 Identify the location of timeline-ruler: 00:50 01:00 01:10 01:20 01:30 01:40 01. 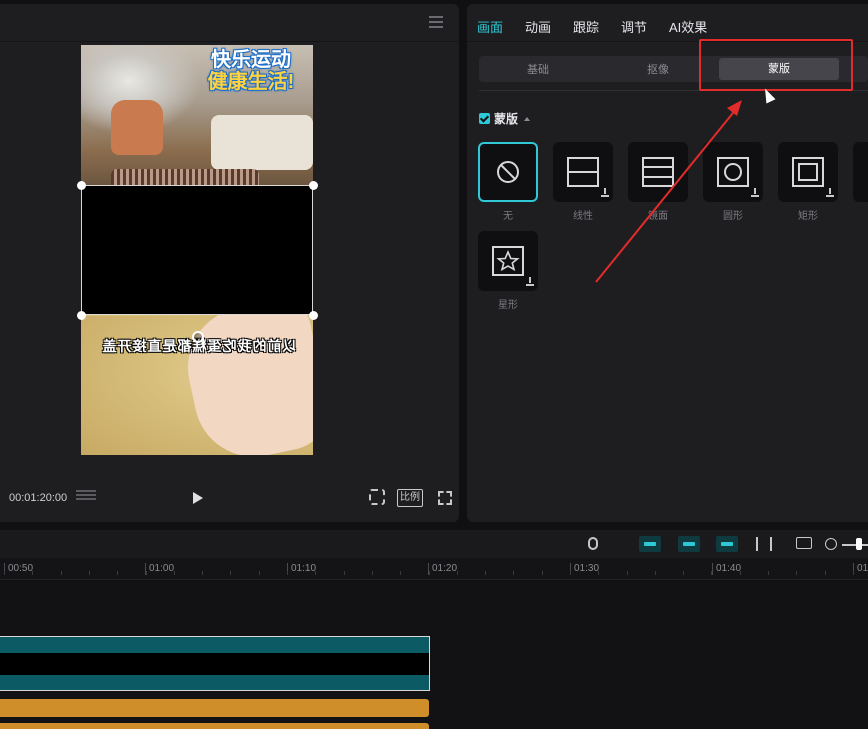
(434, 569).